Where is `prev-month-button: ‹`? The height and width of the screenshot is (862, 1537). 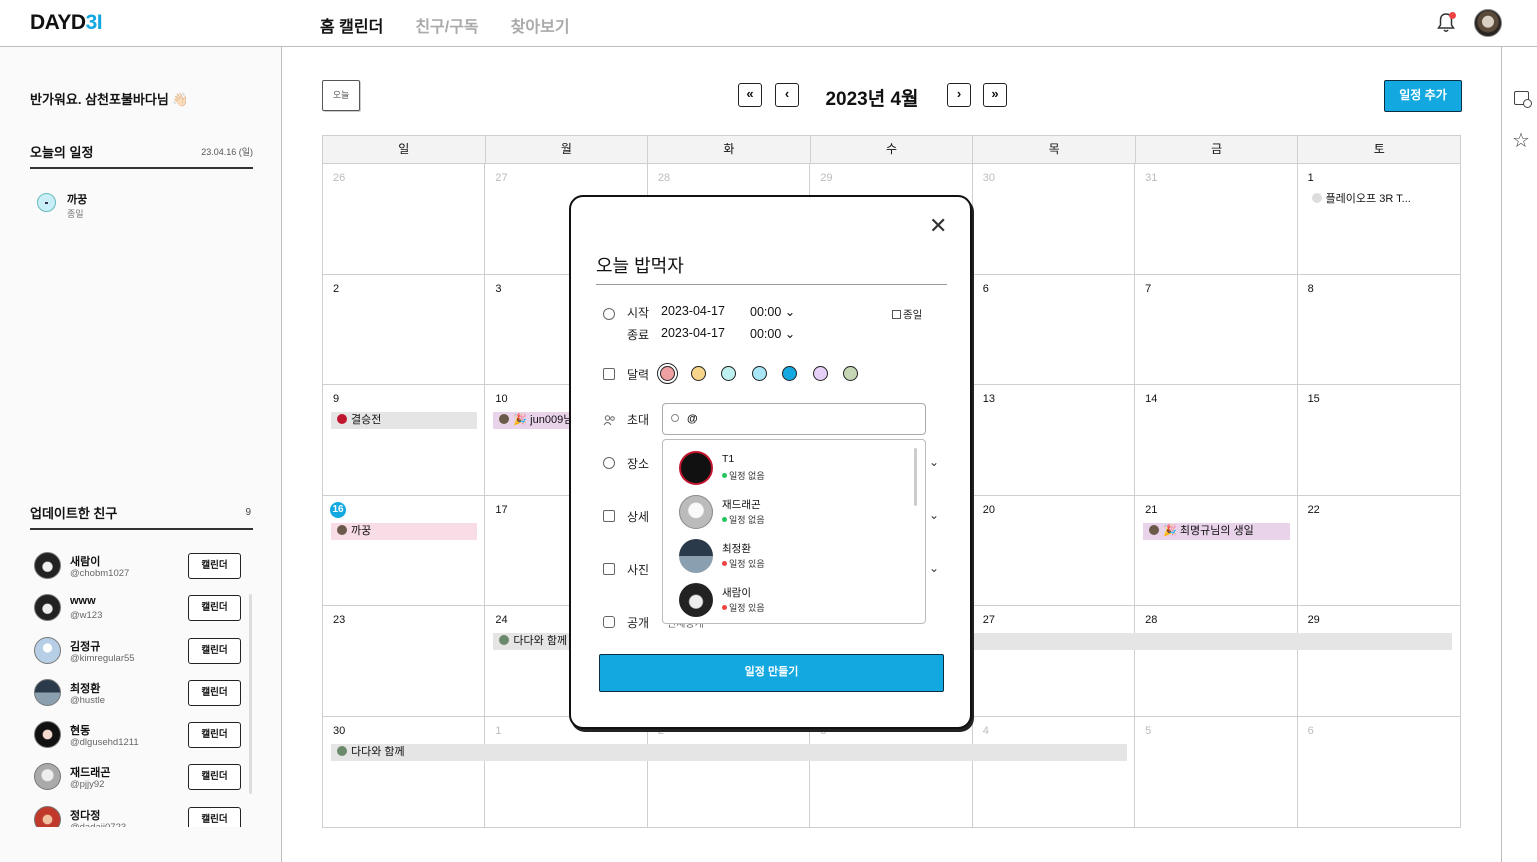
prev-month-button: ‹ is located at coordinates (787, 95).